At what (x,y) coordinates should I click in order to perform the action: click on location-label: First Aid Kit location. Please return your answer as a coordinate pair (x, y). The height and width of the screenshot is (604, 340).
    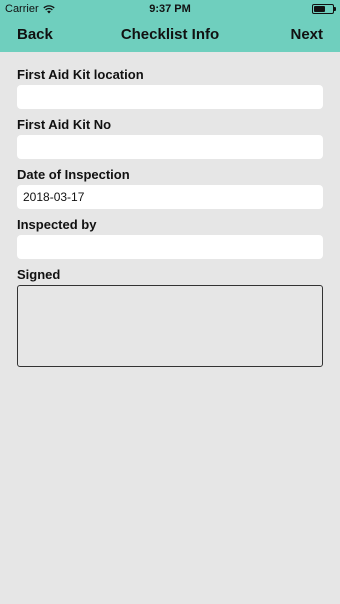
    Looking at the image, I should click on (80, 74).